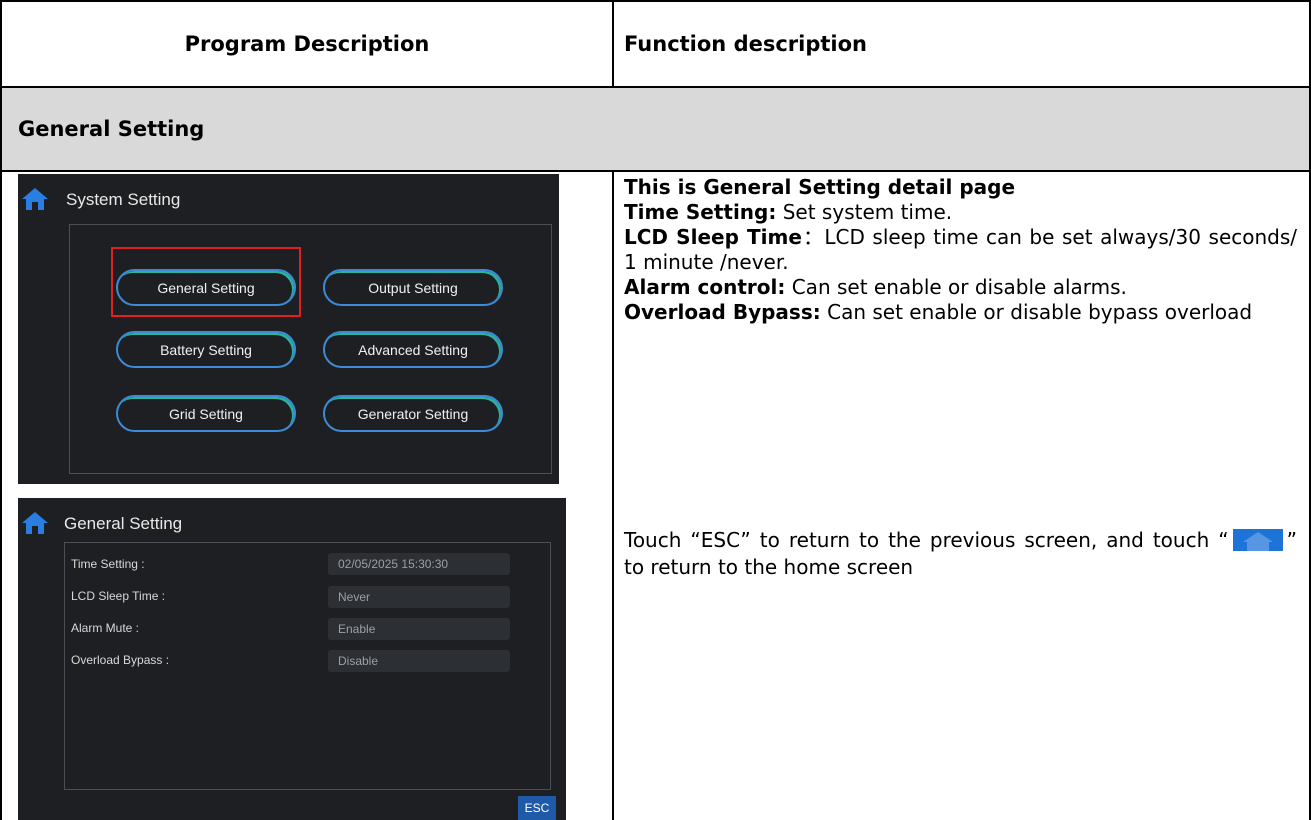 The height and width of the screenshot is (820, 1311). What do you see at coordinates (419, 564) in the screenshot?
I see `time-setting-field: 02/05/2025 15:30:30` at bounding box center [419, 564].